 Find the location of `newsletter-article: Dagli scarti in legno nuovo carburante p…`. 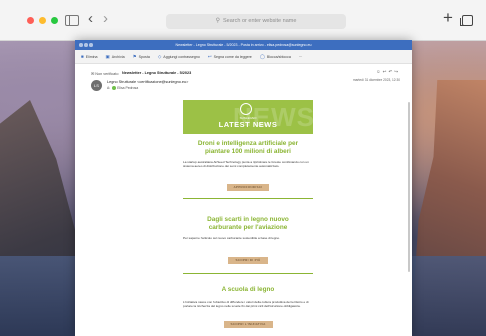

newsletter-article: Dagli scarti in legno nuovo carburante p… is located at coordinates (248, 232).